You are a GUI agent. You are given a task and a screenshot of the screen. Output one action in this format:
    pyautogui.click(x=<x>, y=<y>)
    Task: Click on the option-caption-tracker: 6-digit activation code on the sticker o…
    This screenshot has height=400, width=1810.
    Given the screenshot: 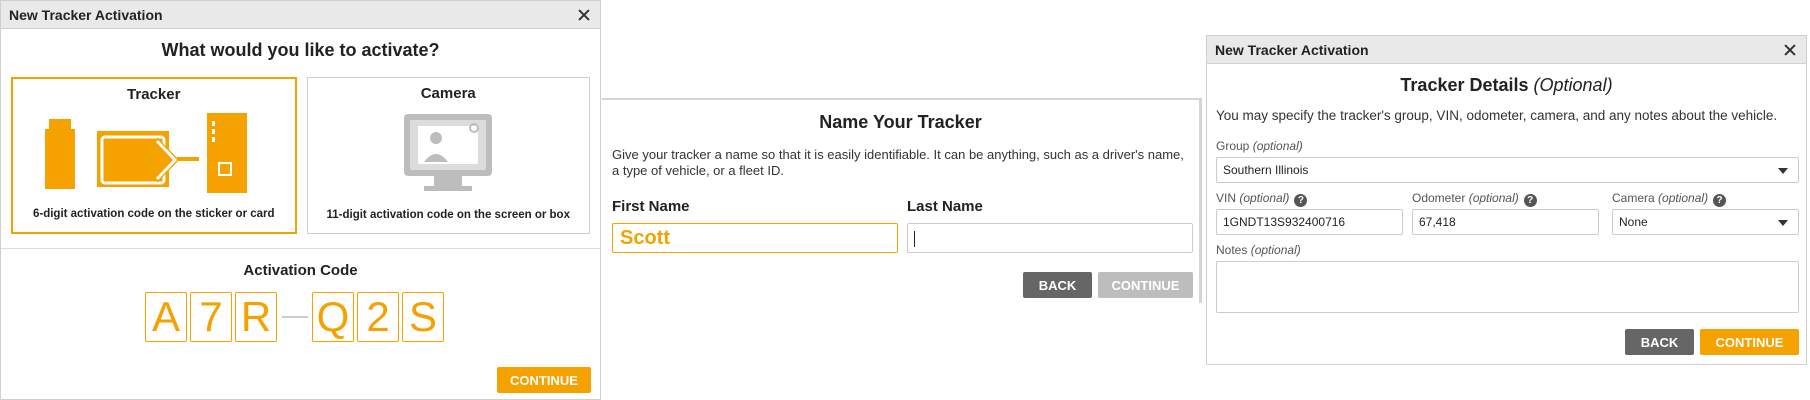 What is the action you would take?
    pyautogui.click(x=153, y=214)
    